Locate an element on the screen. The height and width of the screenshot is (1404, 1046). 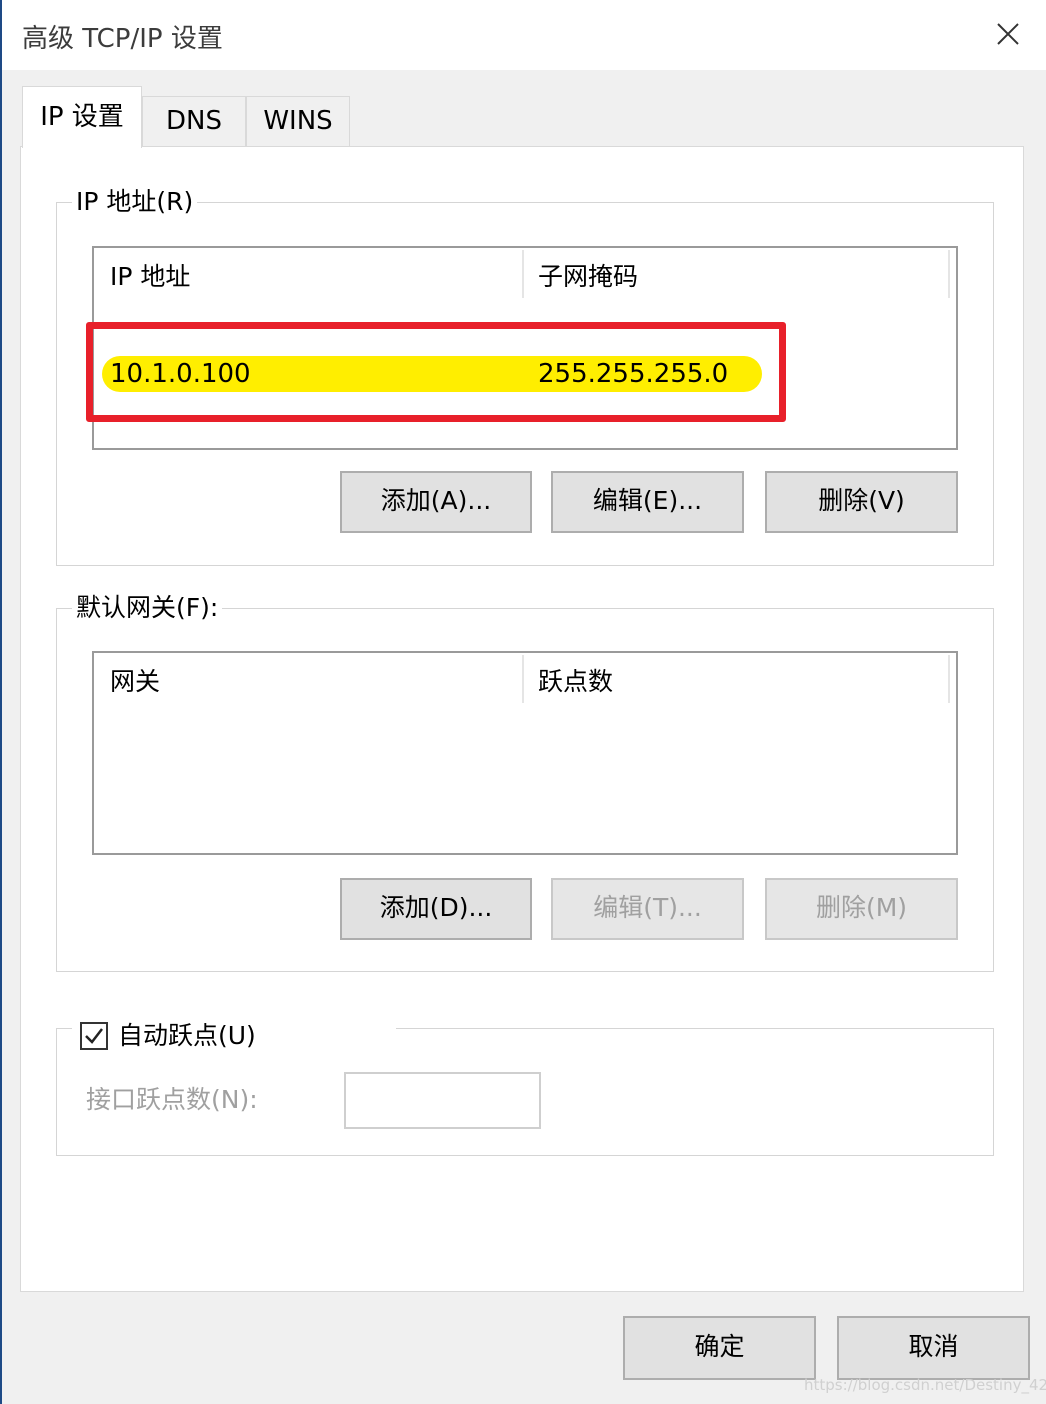
interface-metric-input is located at coordinates (442, 1100).